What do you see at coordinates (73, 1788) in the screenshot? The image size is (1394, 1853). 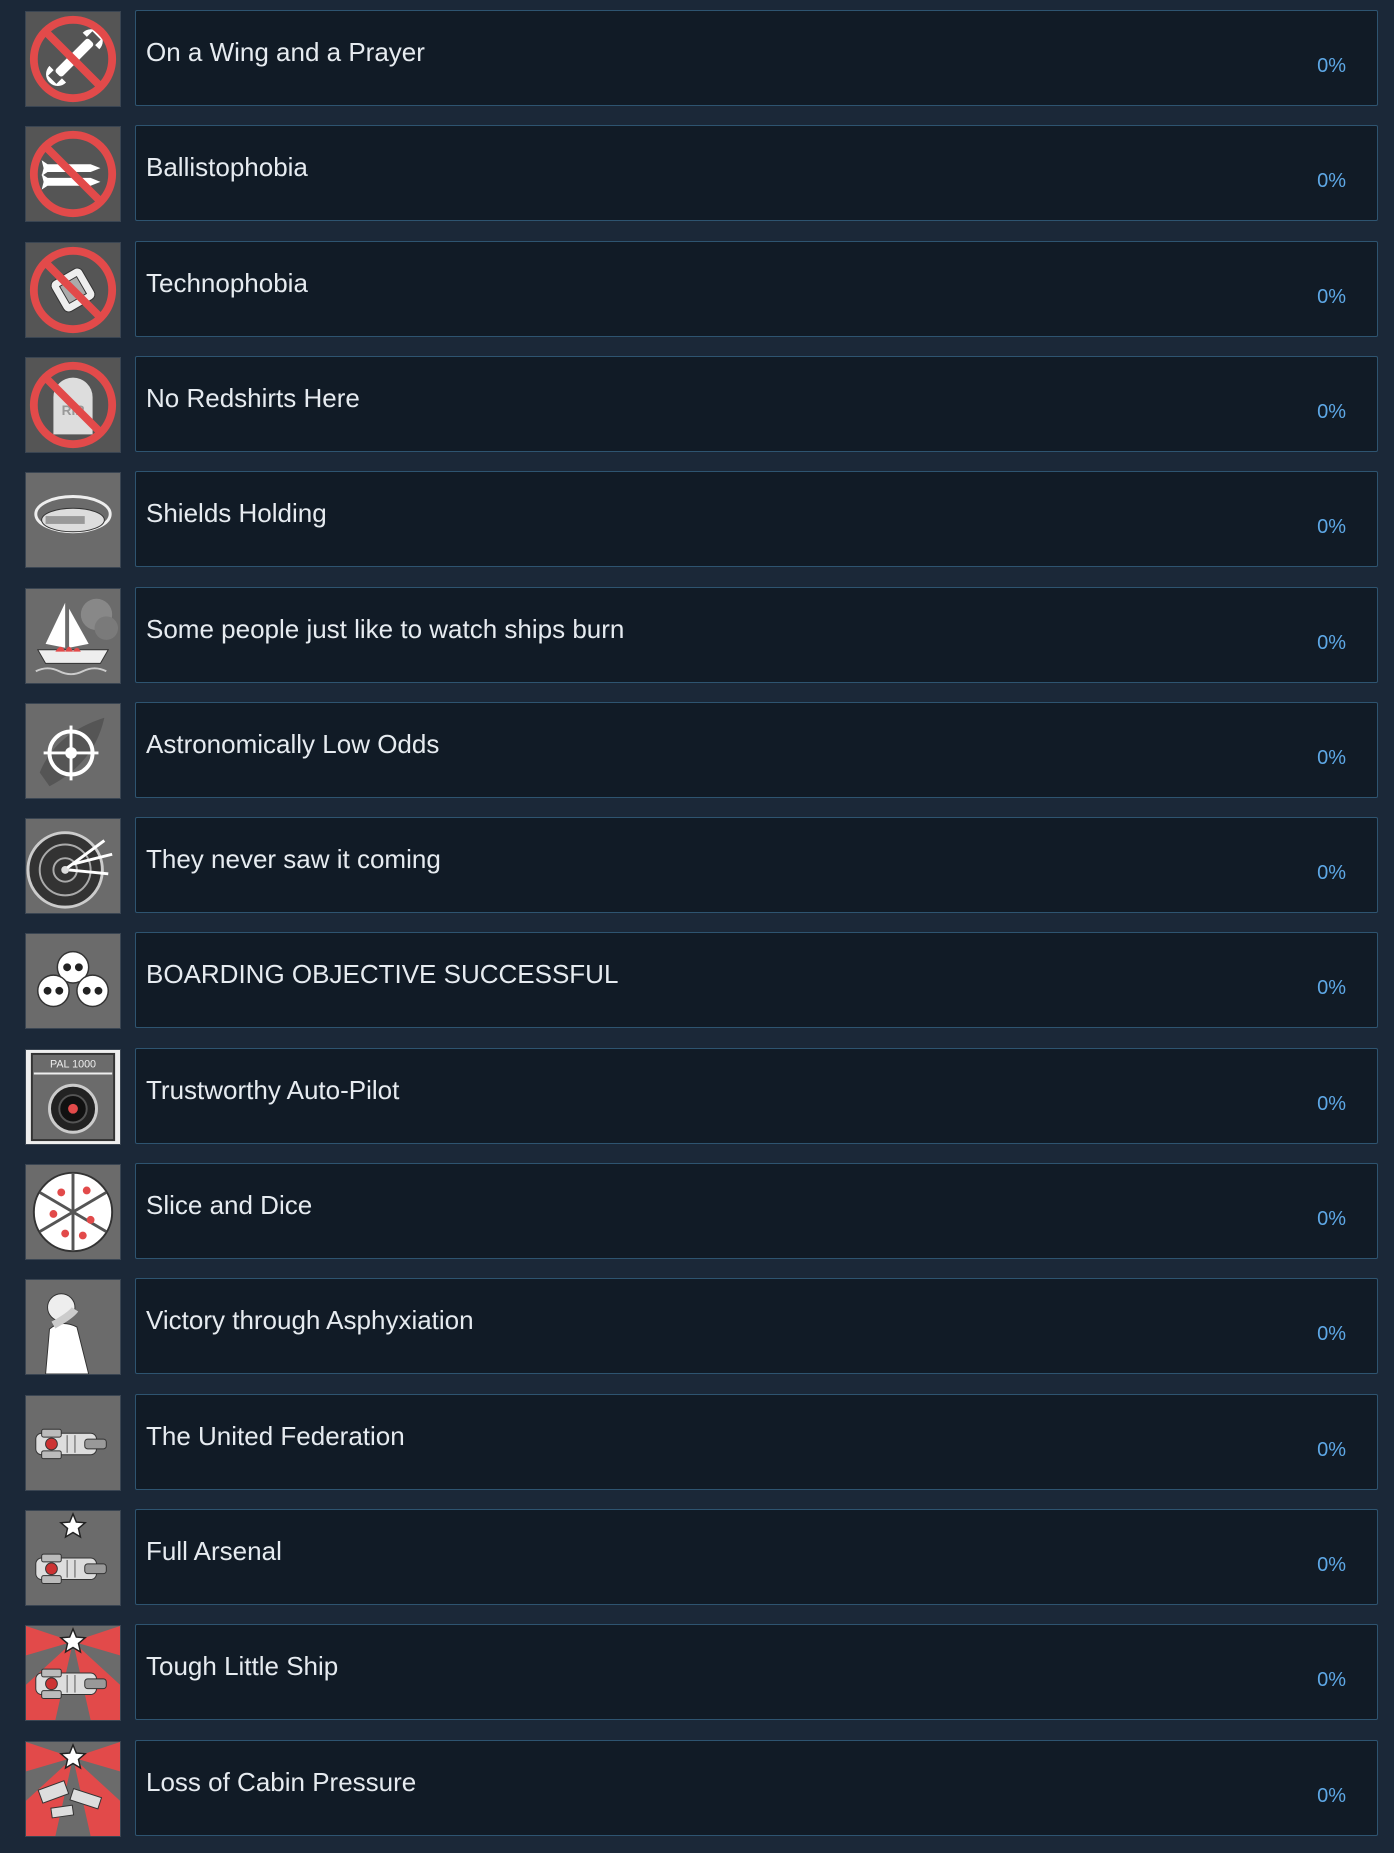 I see `star-ship-red-debris-icon` at bounding box center [73, 1788].